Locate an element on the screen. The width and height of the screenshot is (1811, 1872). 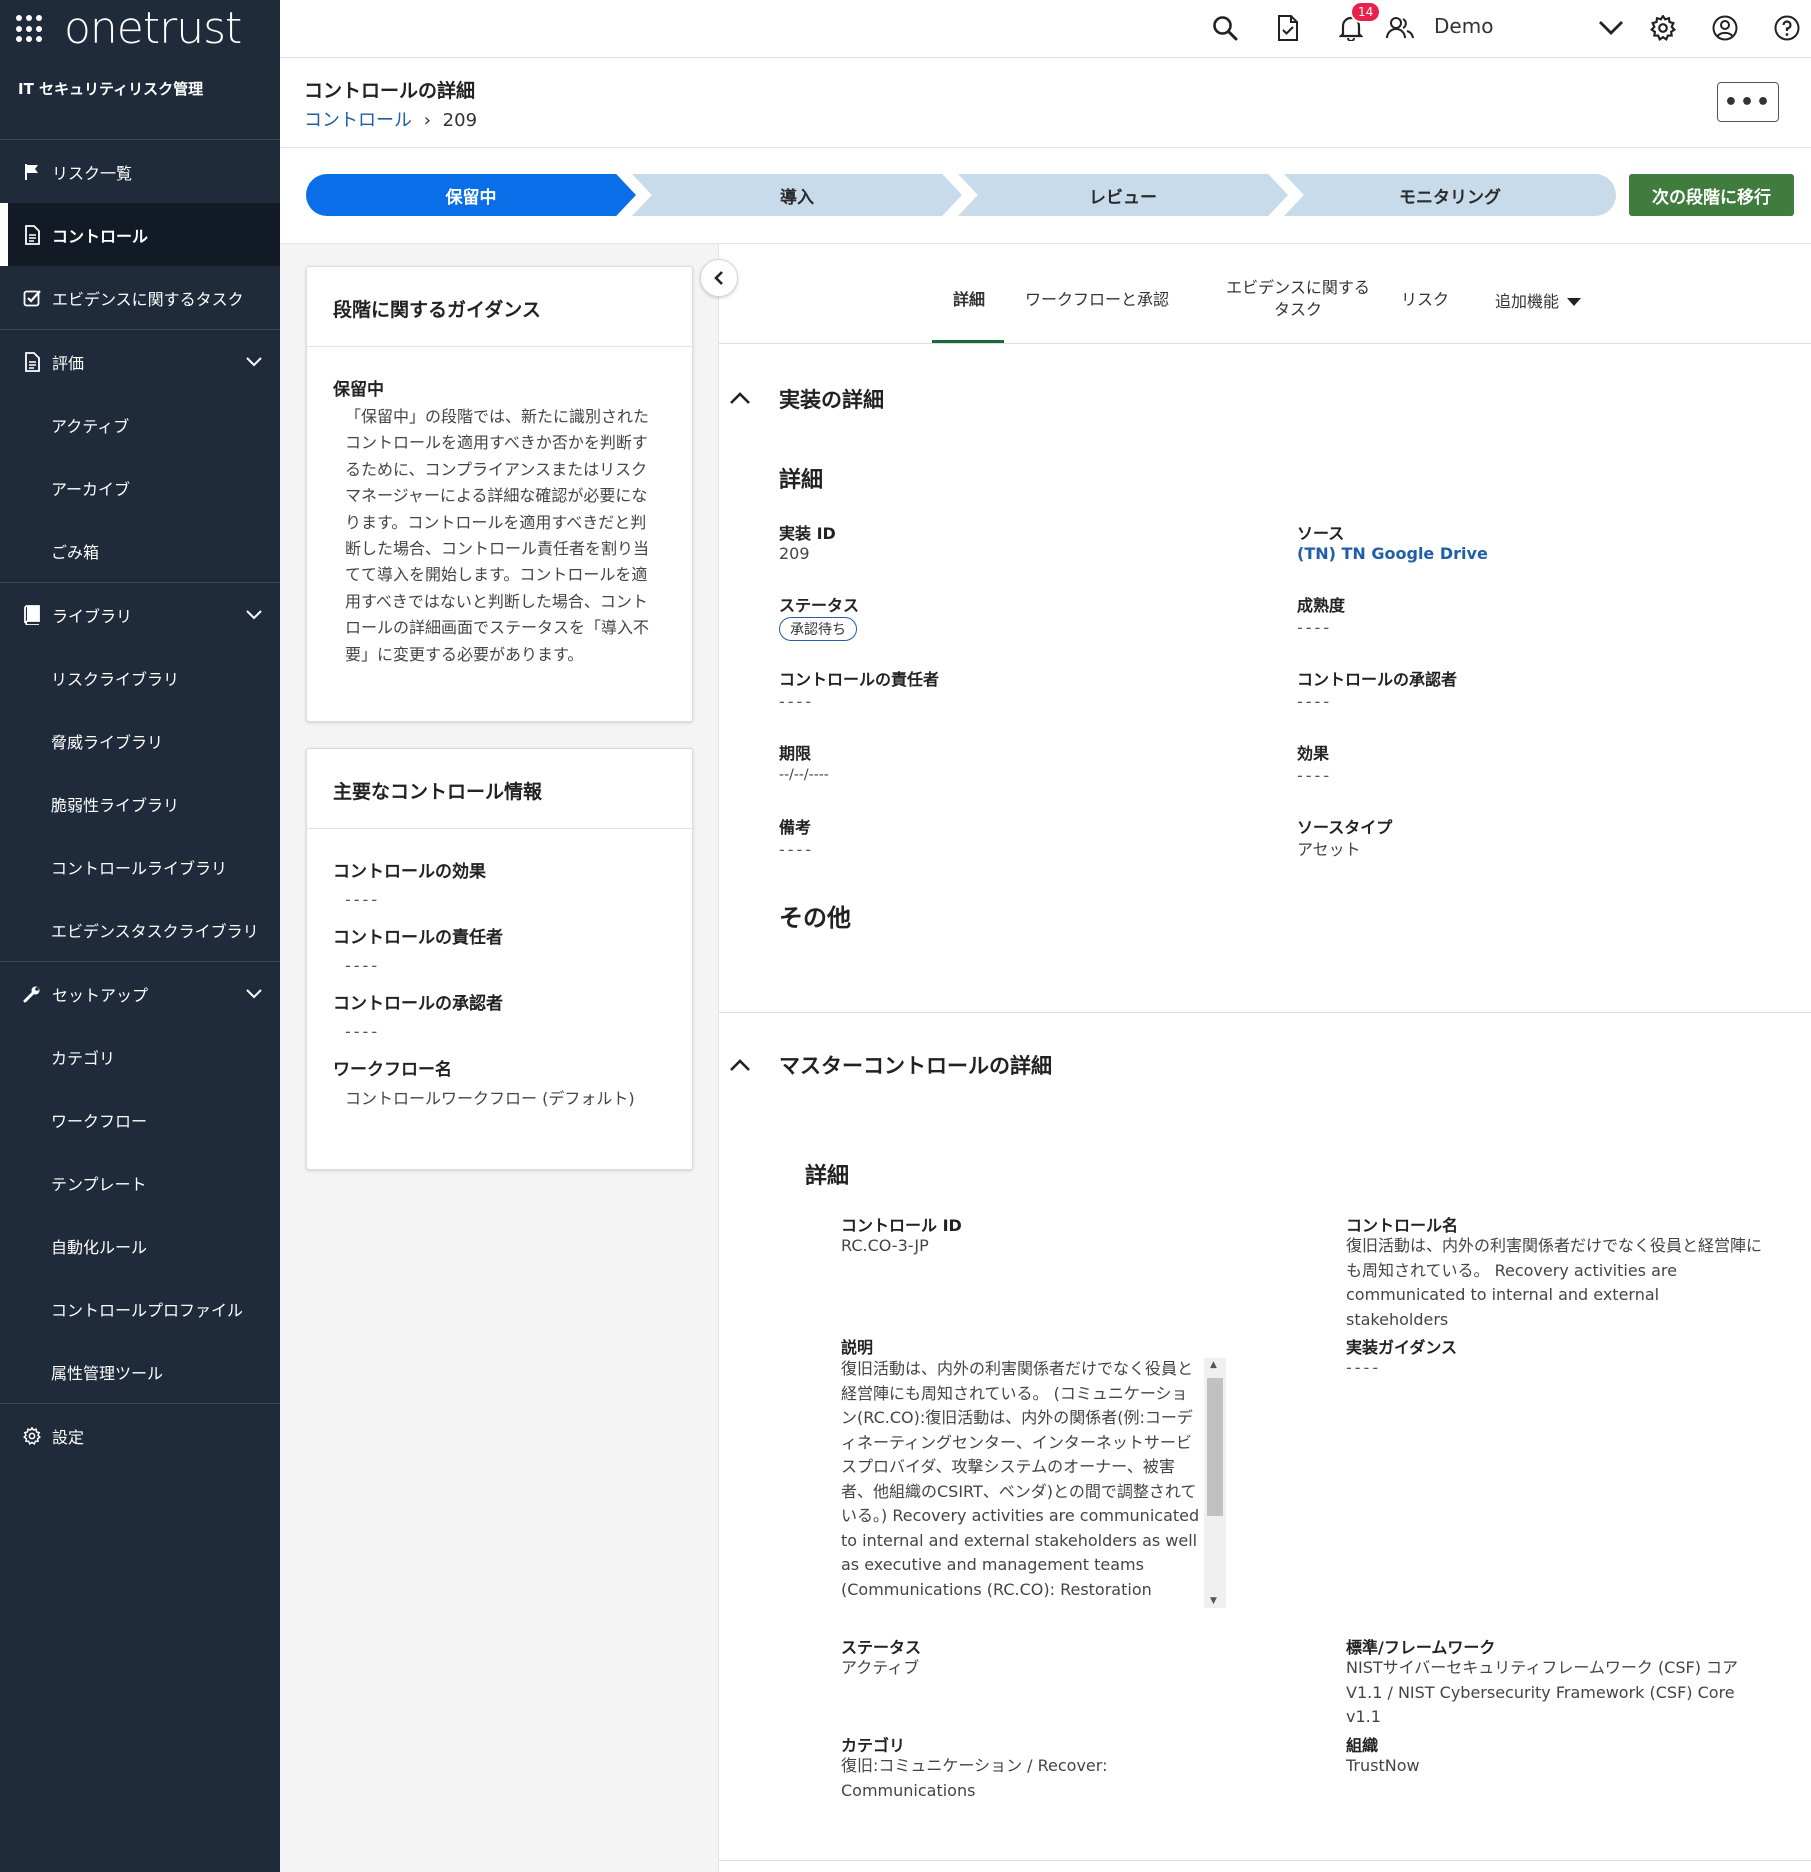
sidebar-item-threat-library: 脅威ライブラリ is located at coordinates (140, 740).